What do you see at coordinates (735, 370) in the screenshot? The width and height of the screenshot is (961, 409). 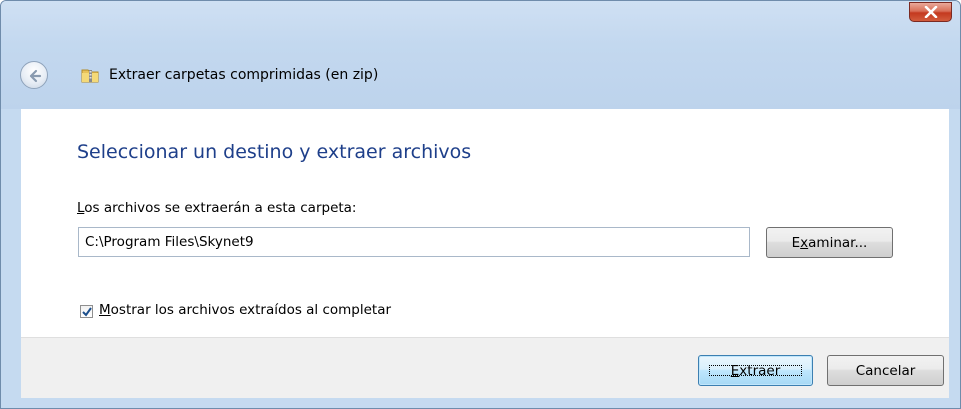 I see `extract-accesskey: E` at bounding box center [735, 370].